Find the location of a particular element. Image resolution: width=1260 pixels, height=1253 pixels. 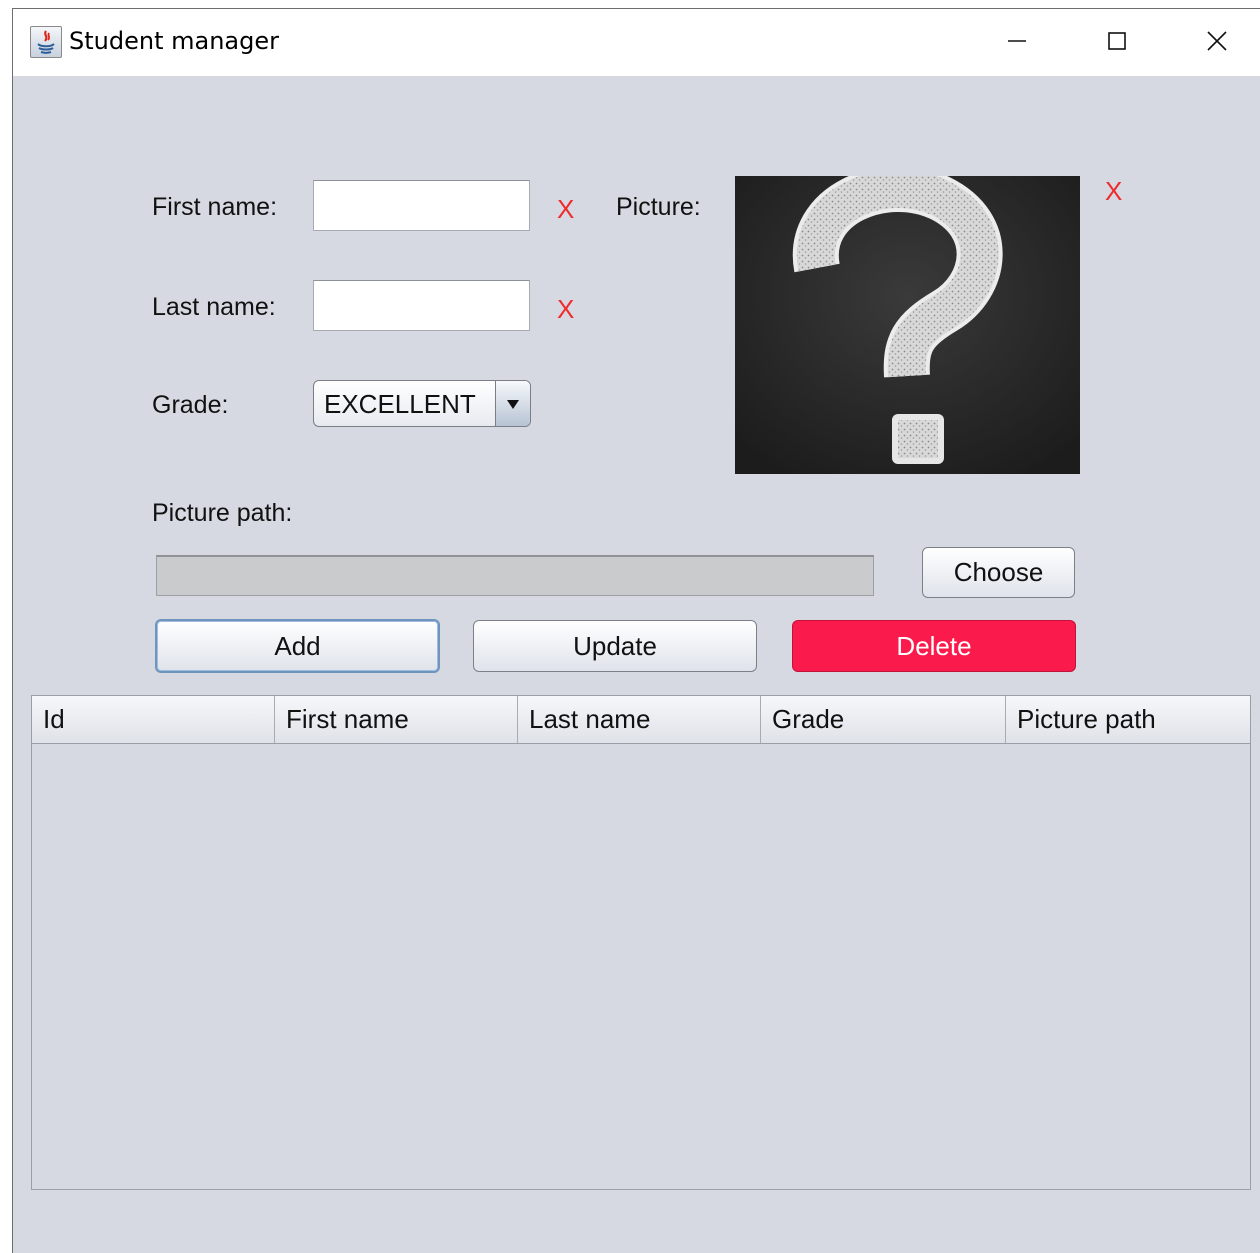

column-header-grade: Grade is located at coordinates (883, 719).